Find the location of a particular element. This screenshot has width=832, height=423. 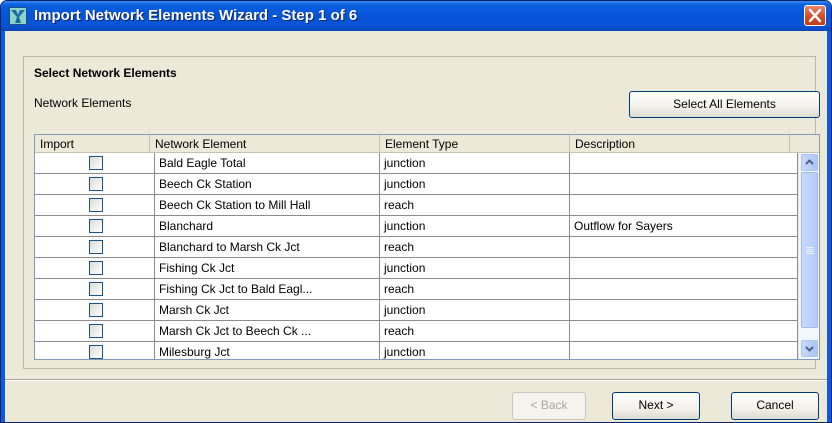

network-elements-label: Network Elements is located at coordinates (82, 103).